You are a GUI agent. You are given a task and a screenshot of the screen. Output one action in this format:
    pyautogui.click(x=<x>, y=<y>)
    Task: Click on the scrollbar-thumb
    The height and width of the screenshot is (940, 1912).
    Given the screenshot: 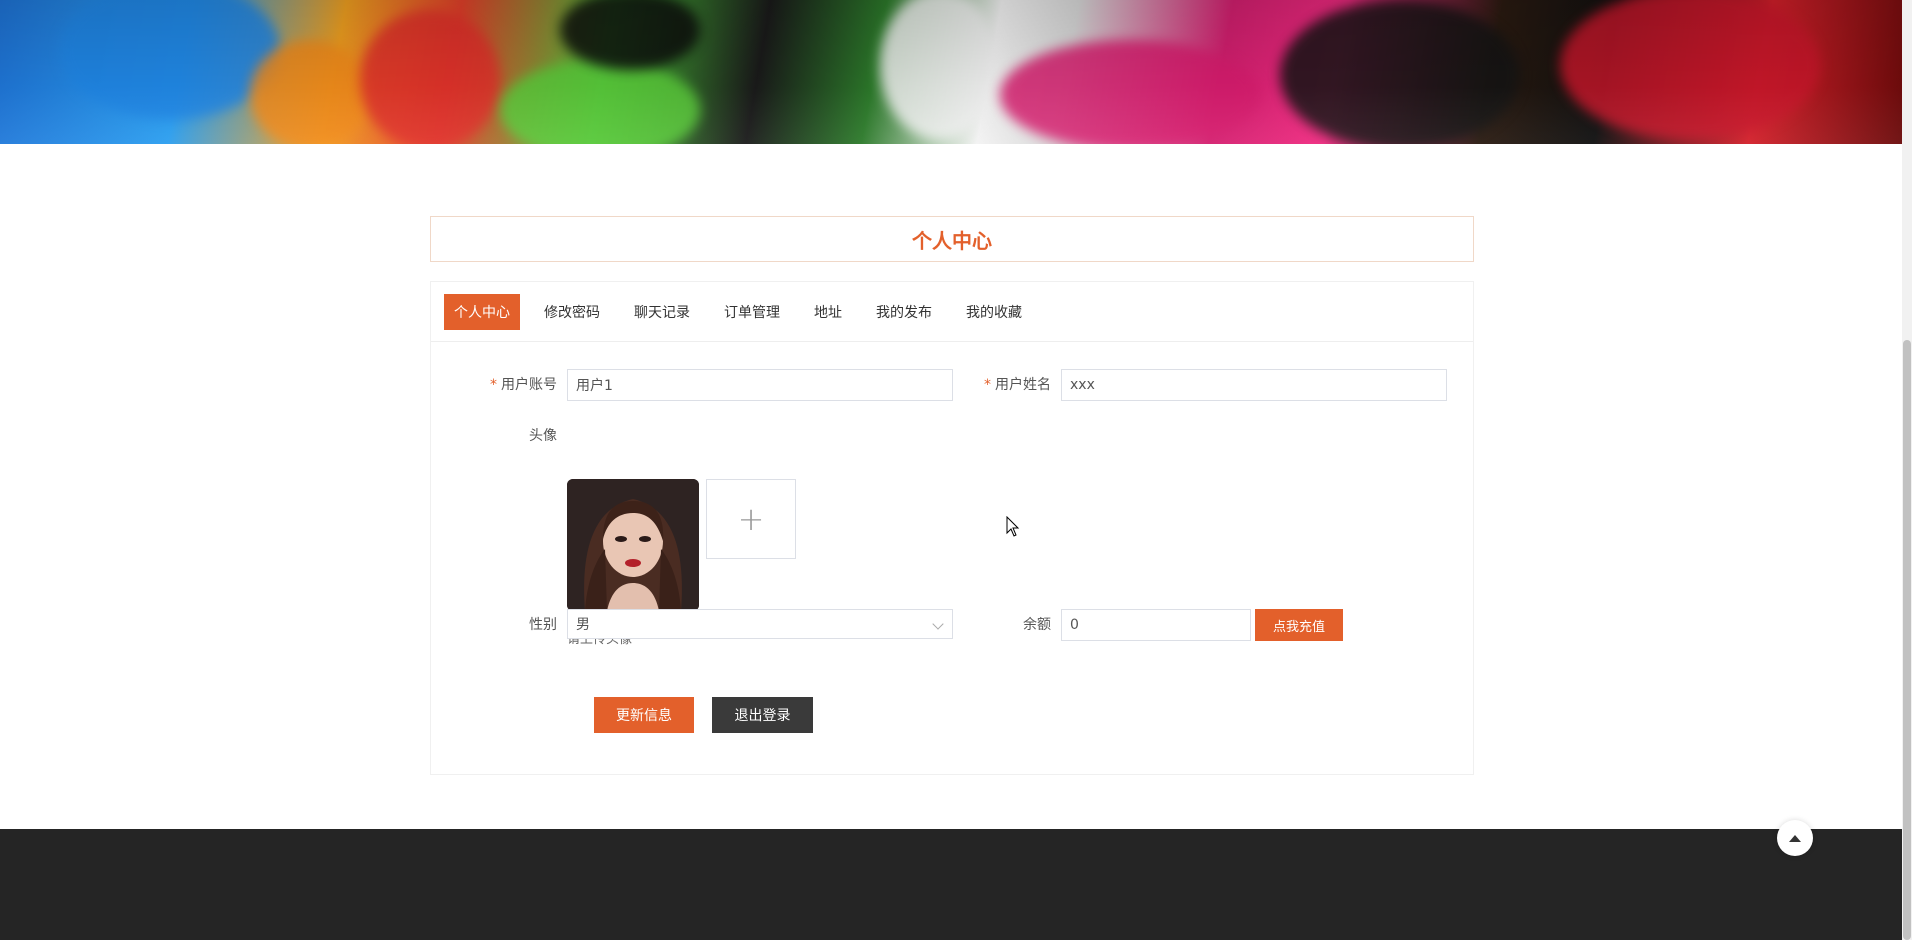 What is the action you would take?
    pyautogui.click(x=1907, y=640)
    